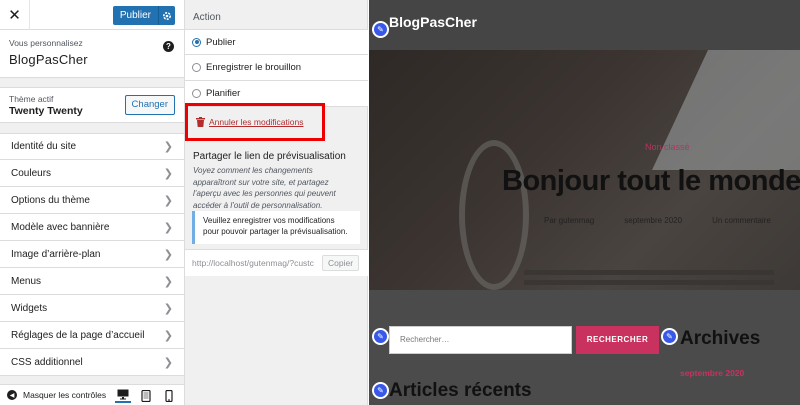 This screenshot has height=405, width=800. I want to click on active-theme: Thème actif Twenty Twenty Changer, so click(92, 105).